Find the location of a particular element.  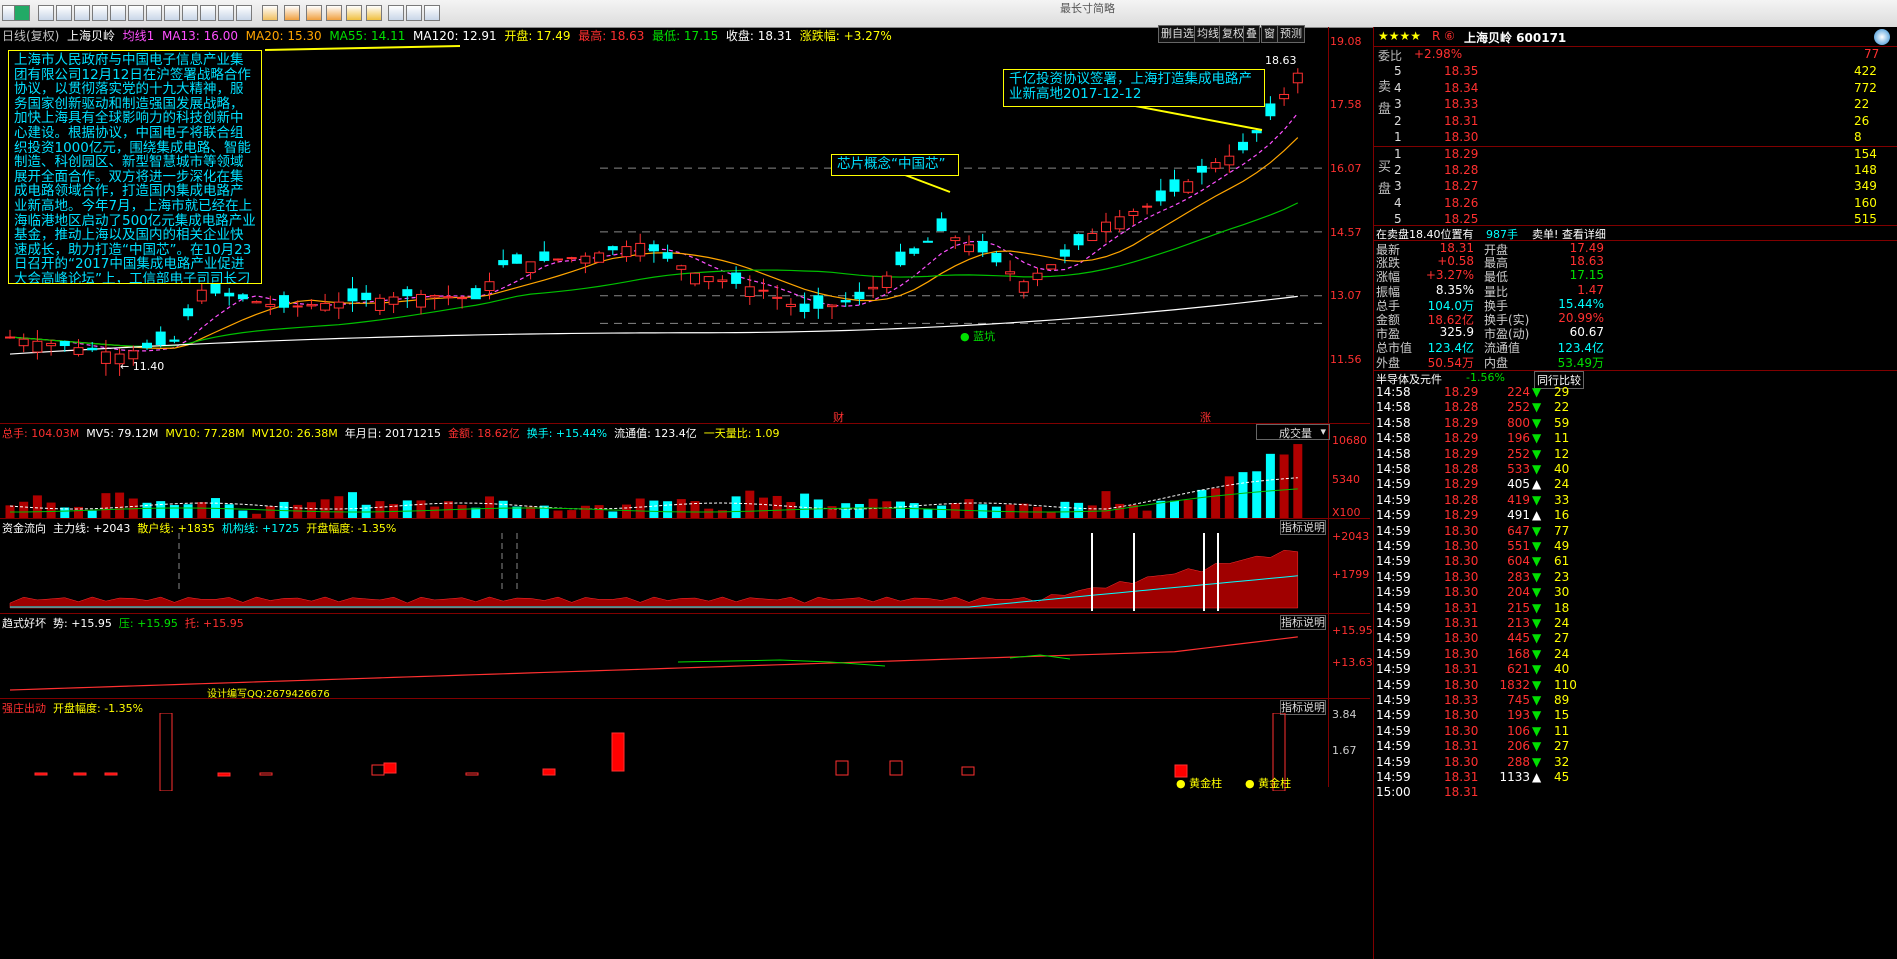

tick-row: 14:59 18.30 283 ▼ 23 is located at coordinates (1635, 577).